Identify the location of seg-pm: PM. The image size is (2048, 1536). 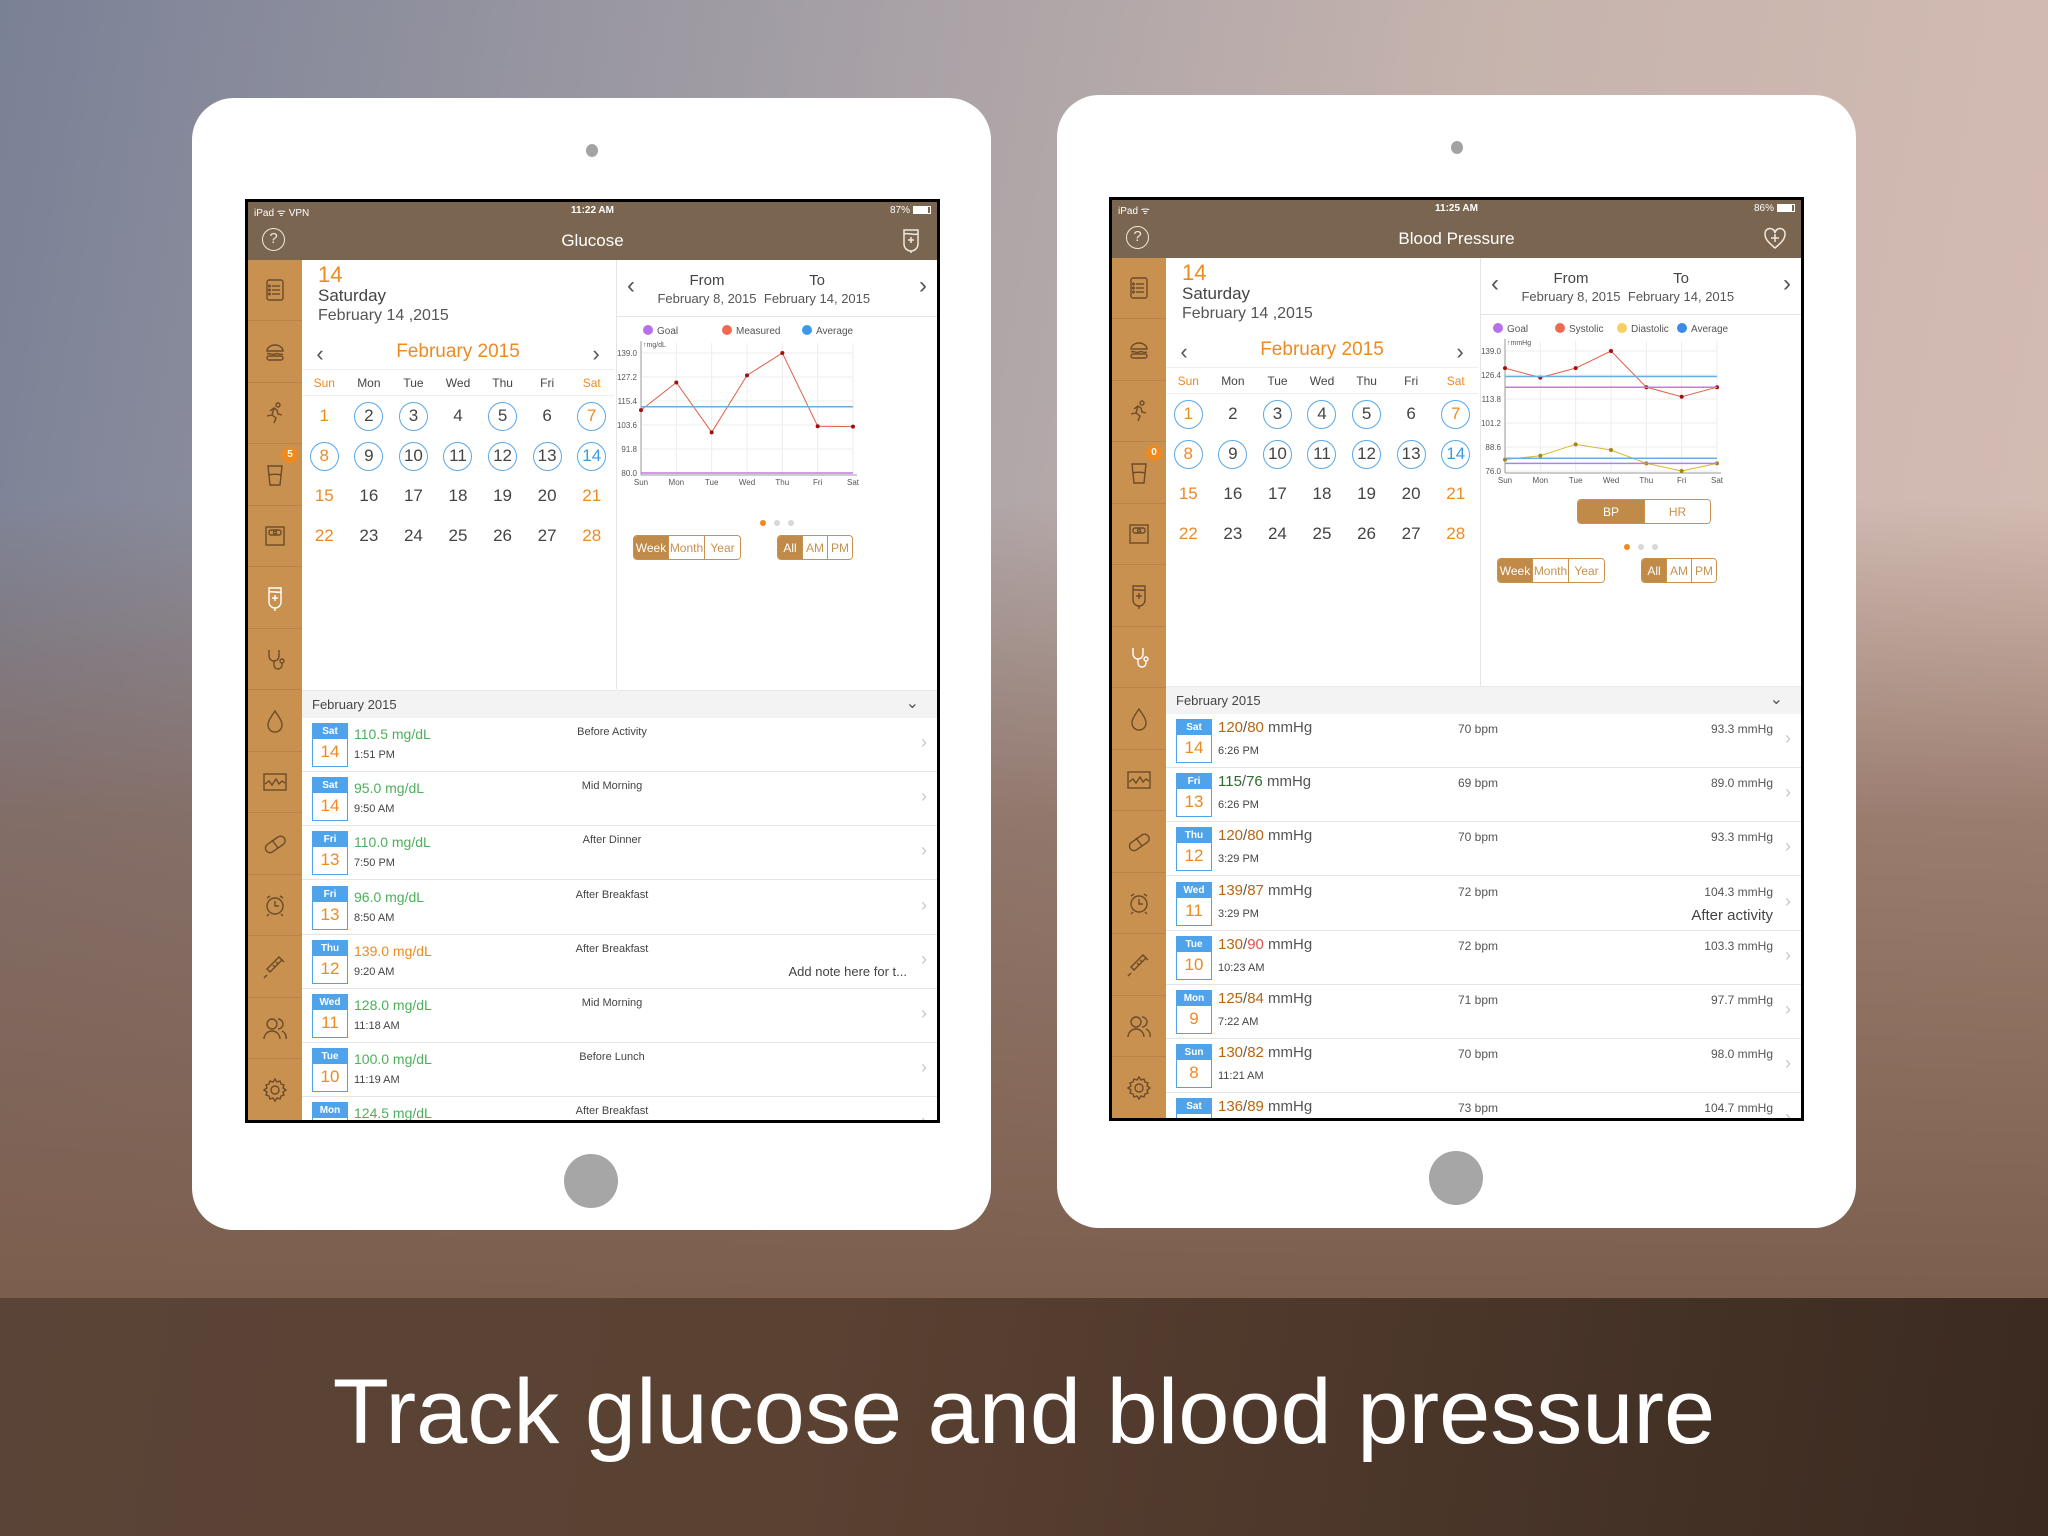
(839, 547).